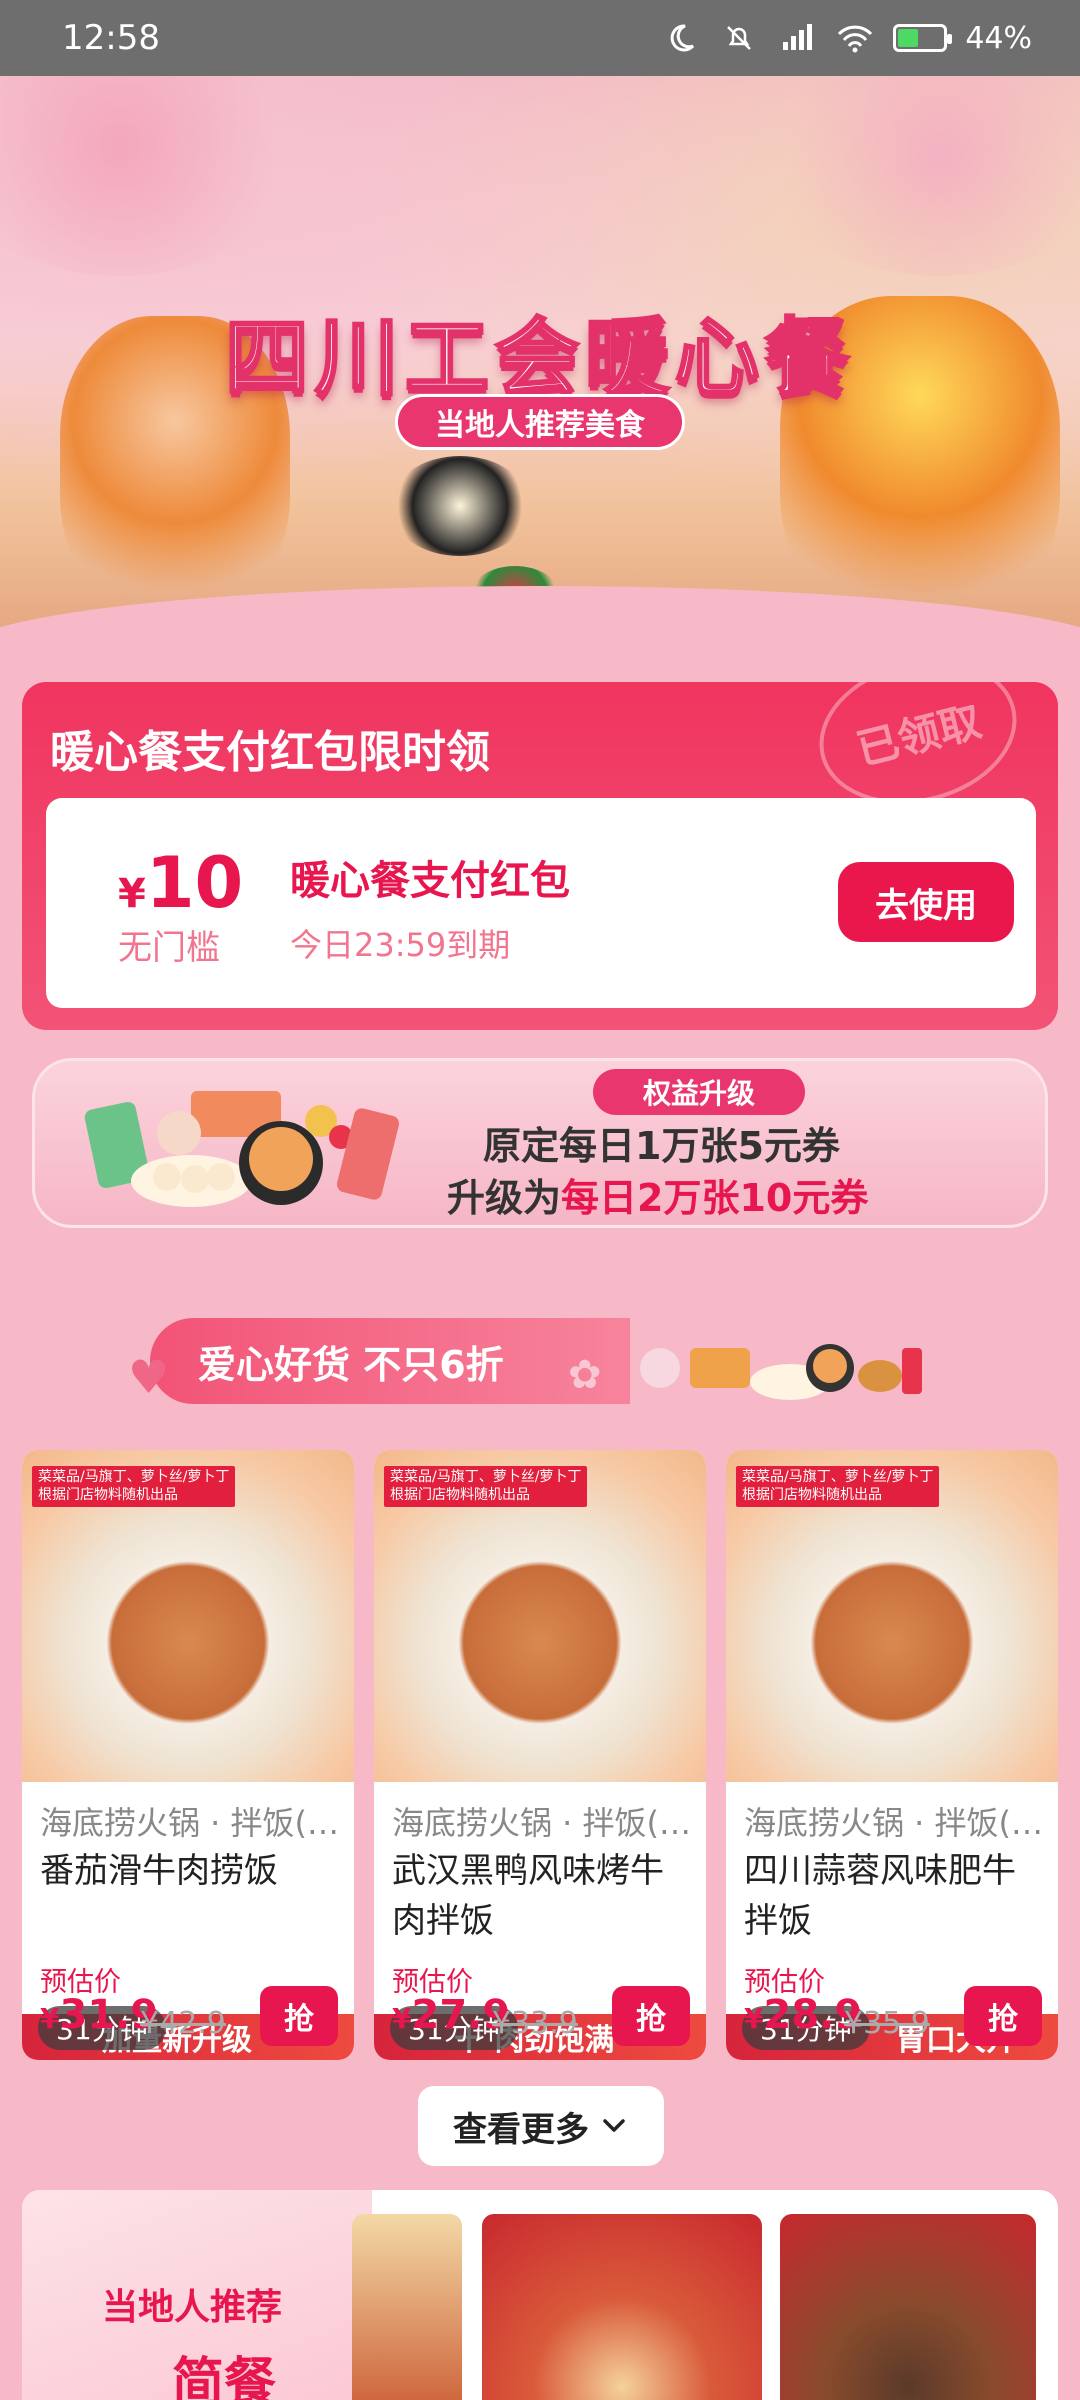  I want to click on hero-title: 四川工会暖心餐, so click(539, 358).